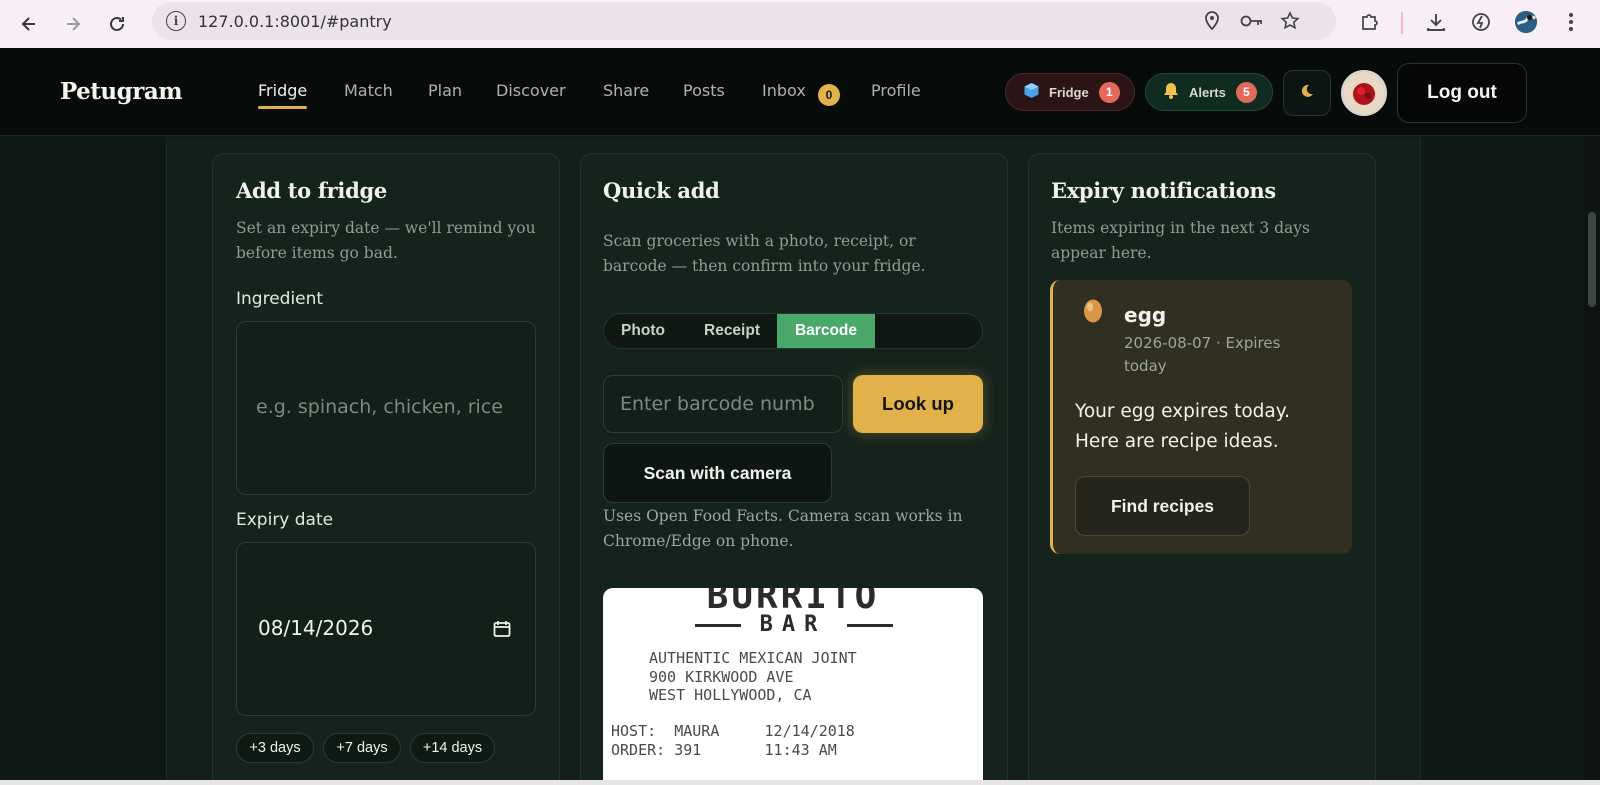 Image resolution: width=1600 pixels, height=785 pixels. Describe the element at coordinates (1364, 93) in the screenshot. I see `user-avatar` at that location.